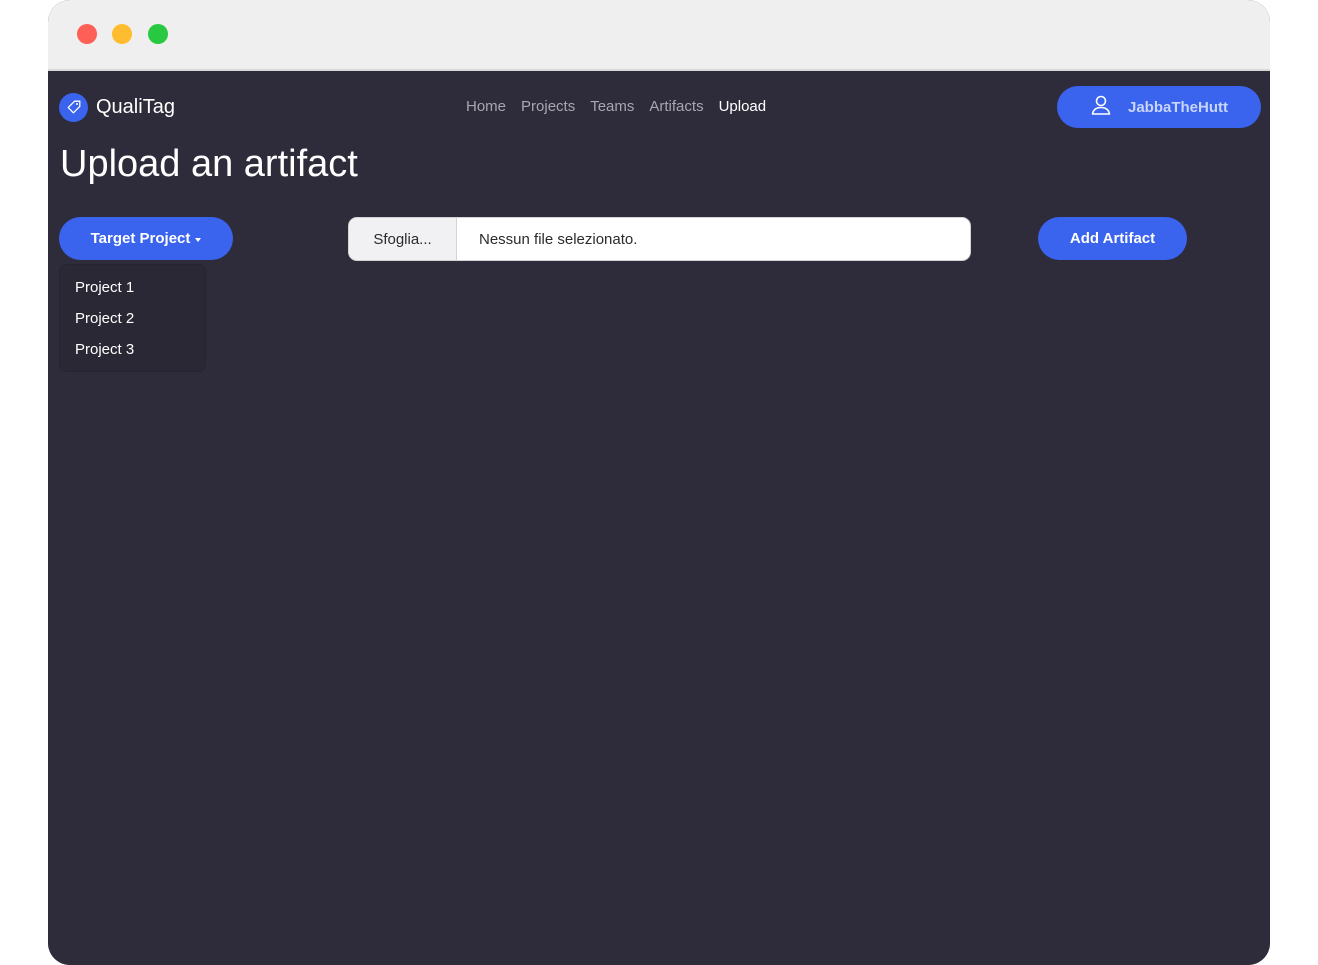 The width and height of the screenshot is (1318, 965). Describe the element at coordinates (659, 239) in the screenshot. I see `file-input: Sfoglia... Nessun file selezionato.` at that location.